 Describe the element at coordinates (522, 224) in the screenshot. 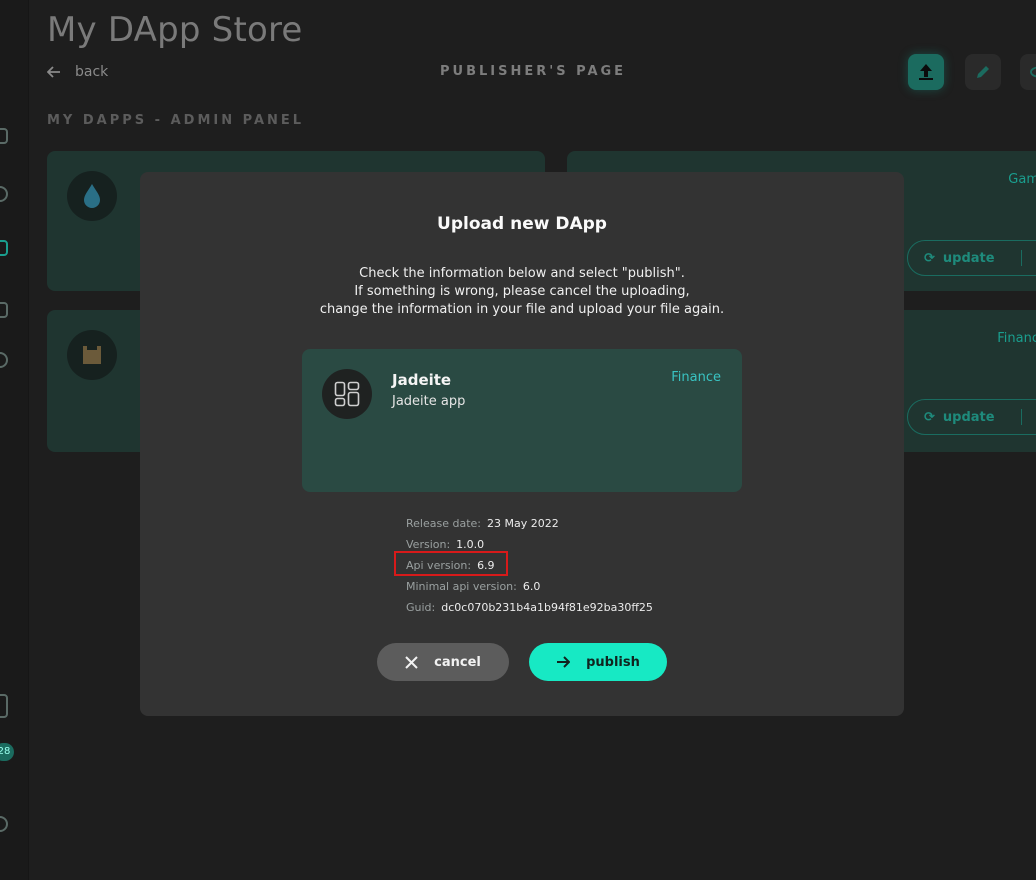

I see `modal-title: Upload new DApp` at that location.